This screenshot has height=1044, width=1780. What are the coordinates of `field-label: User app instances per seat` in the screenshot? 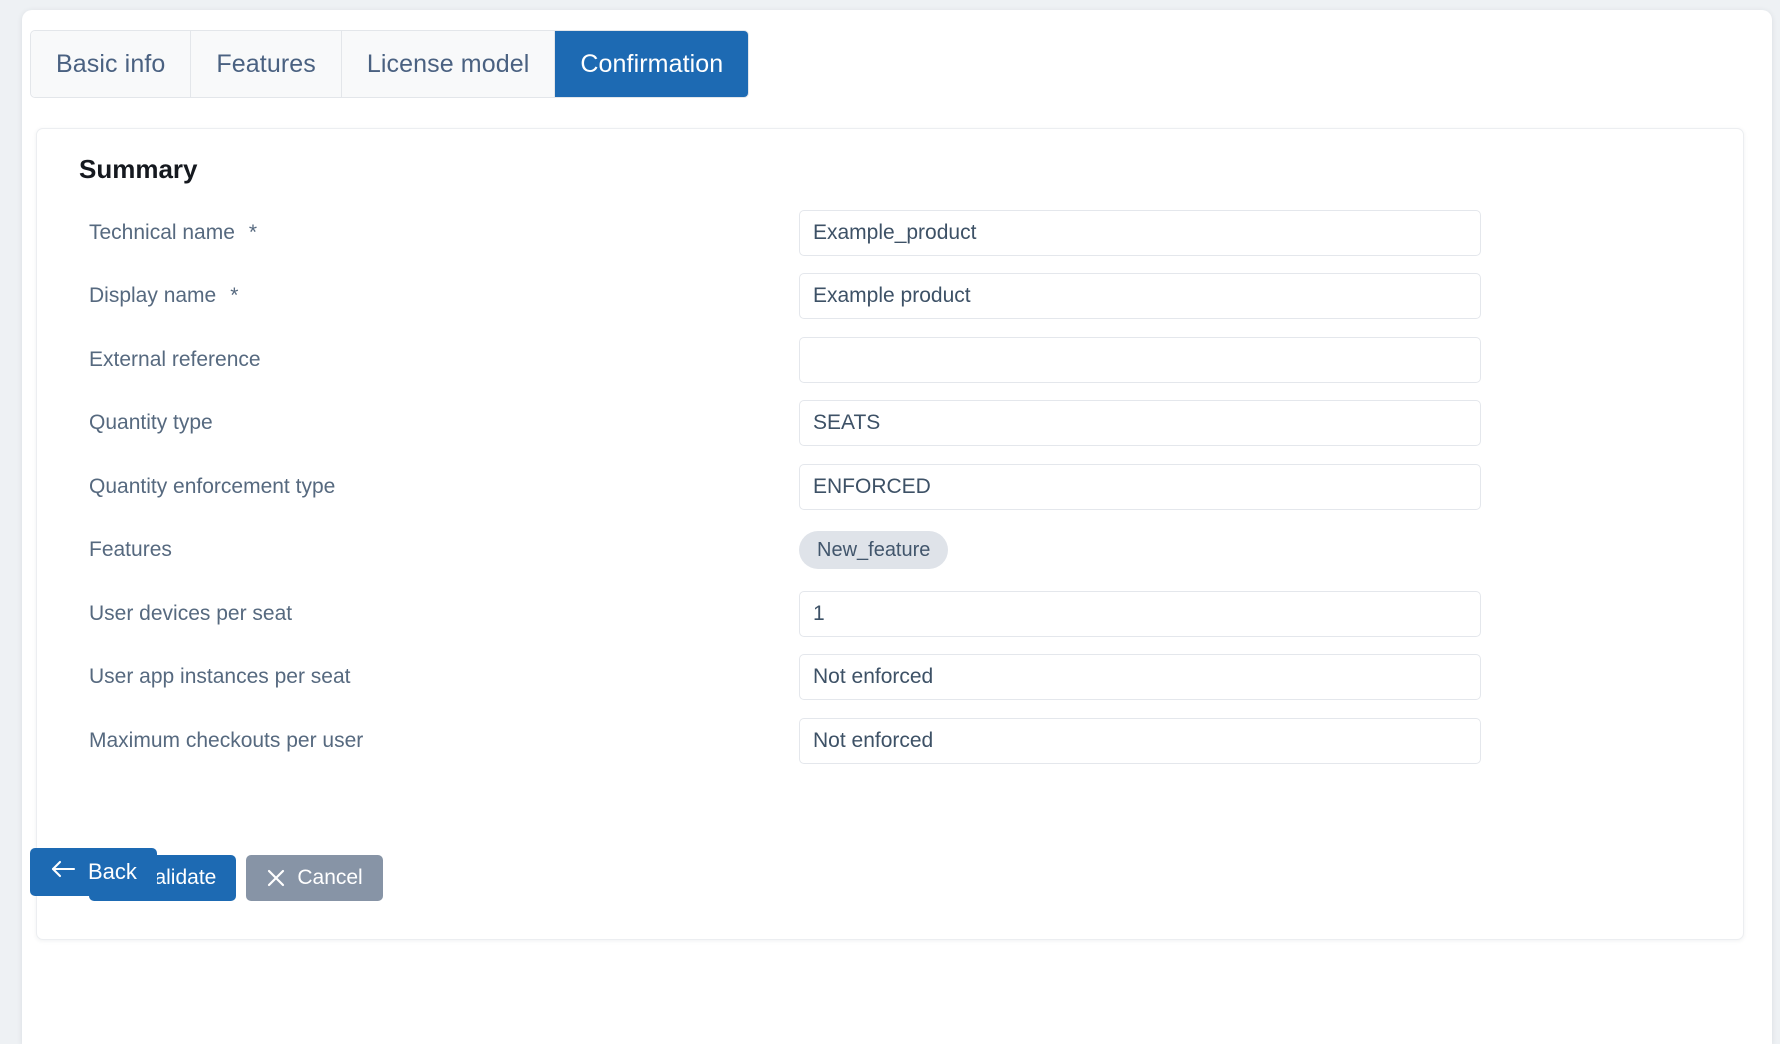 It's located at (219, 677).